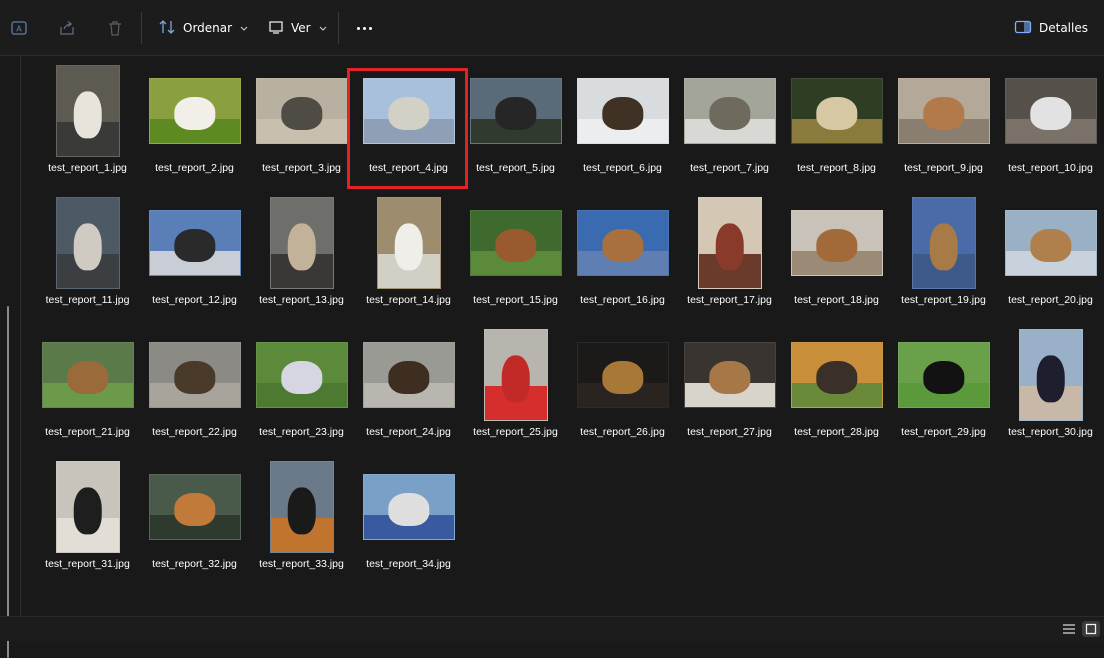  What do you see at coordinates (836, 300) in the screenshot?
I see `file-name: test_report_18.jpg` at bounding box center [836, 300].